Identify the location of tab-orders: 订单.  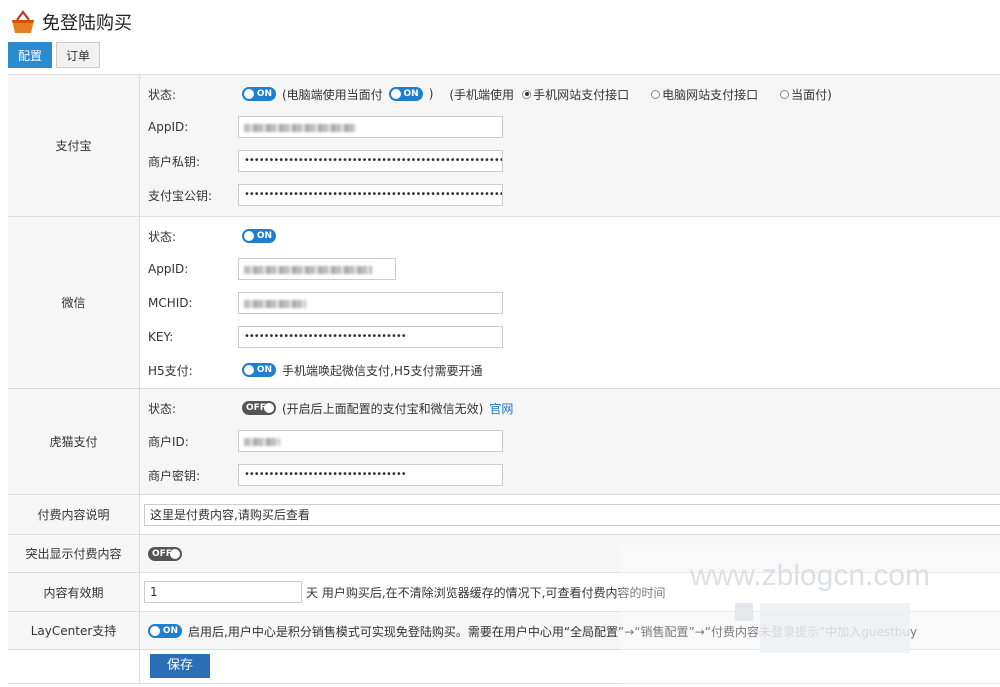
(78, 55).